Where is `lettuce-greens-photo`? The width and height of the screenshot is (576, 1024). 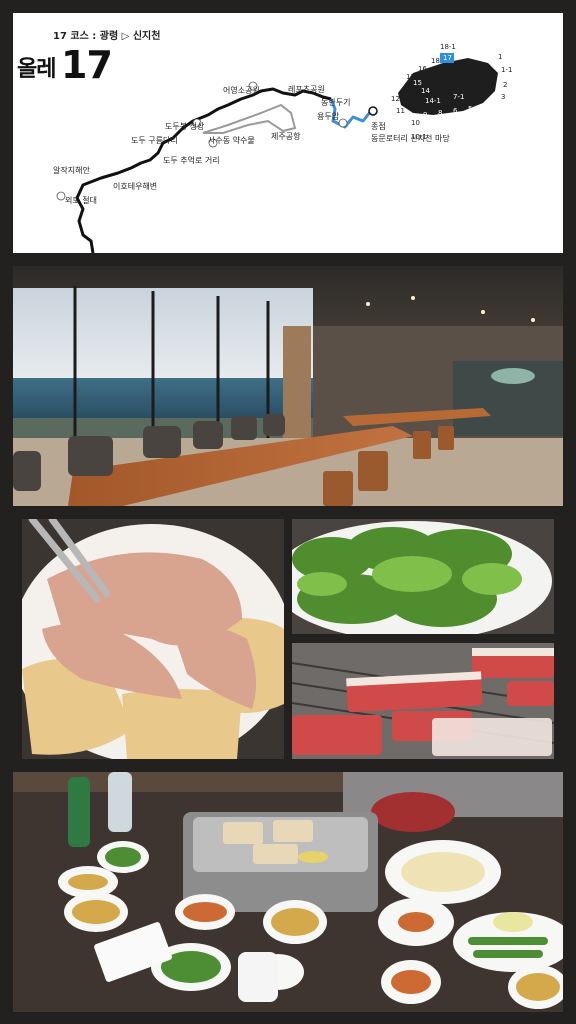 lettuce-greens-photo is located at coordinates (423, 576).